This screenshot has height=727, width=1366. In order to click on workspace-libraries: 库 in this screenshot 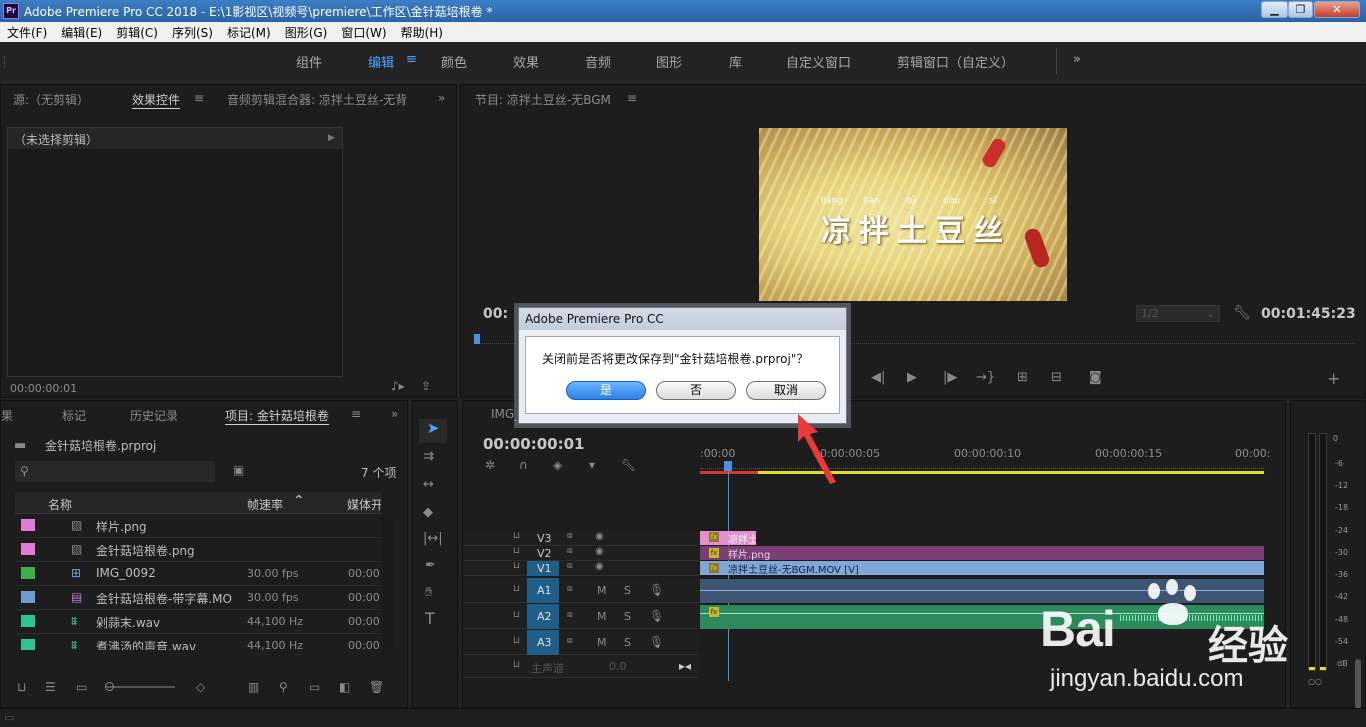, I will do `click(735, 61)`.